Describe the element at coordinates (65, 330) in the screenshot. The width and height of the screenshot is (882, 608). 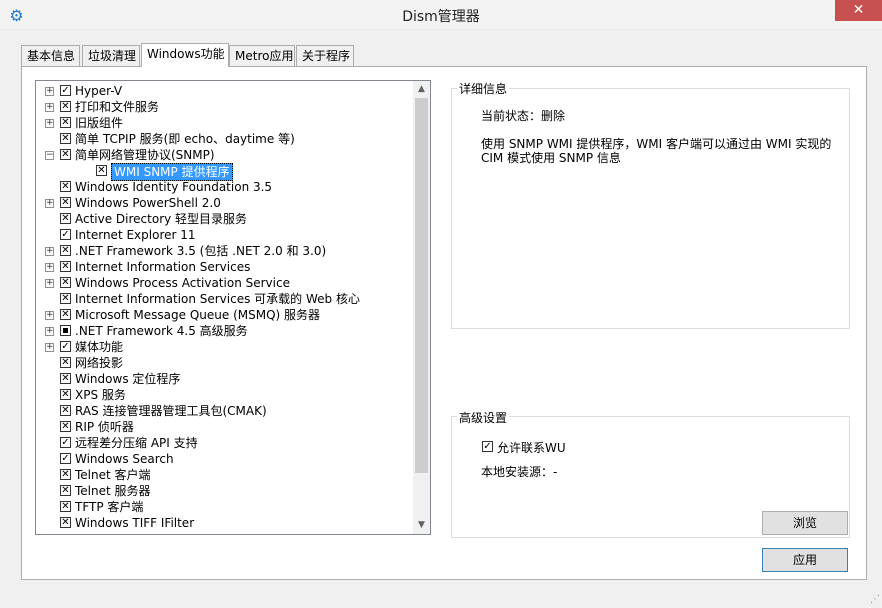
I see `feature-checkbox` at that location.